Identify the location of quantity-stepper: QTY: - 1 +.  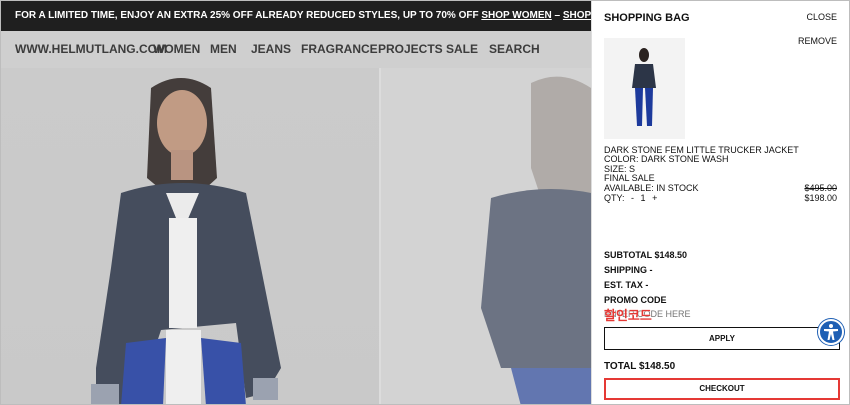
(630, 198).